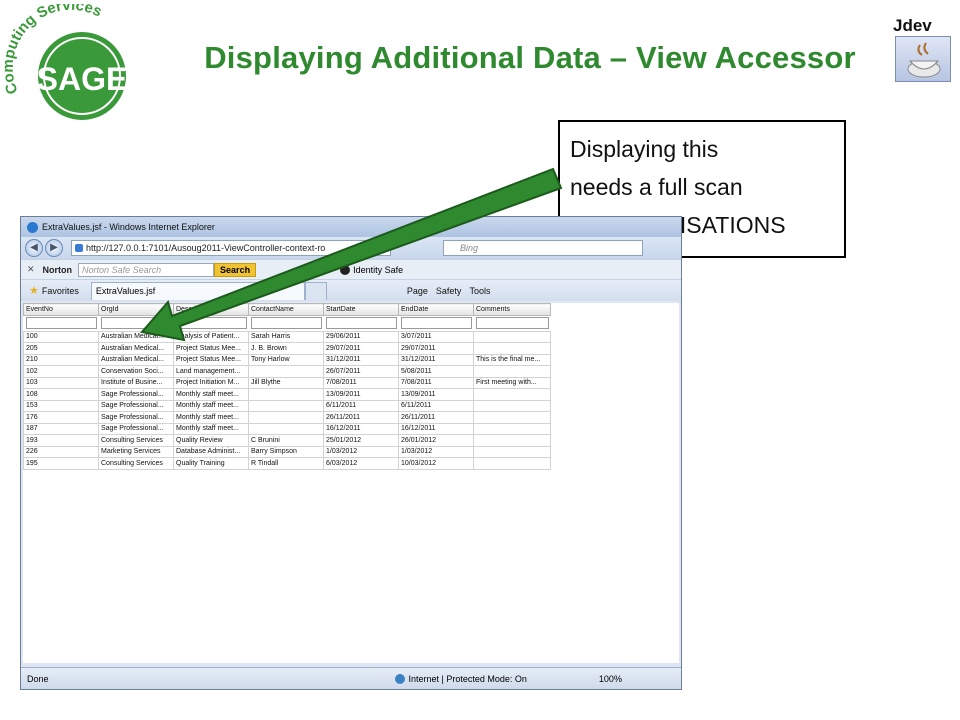 The height and width of the screenshot is (720, 960). Describe the element at coordinates (361, 463) in the screenshot. I see `table-cell: 6/03/2012` at that location.